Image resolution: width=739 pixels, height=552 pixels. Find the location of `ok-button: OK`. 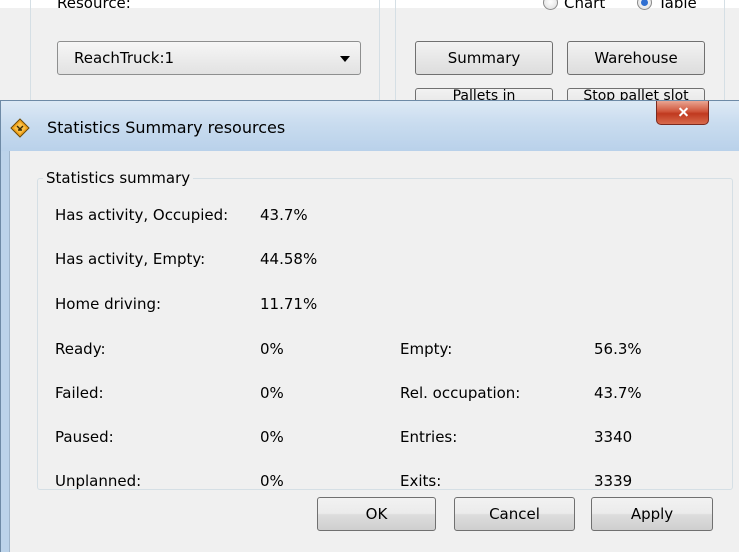

ok-button: OK is located at coordinates (376, 514).